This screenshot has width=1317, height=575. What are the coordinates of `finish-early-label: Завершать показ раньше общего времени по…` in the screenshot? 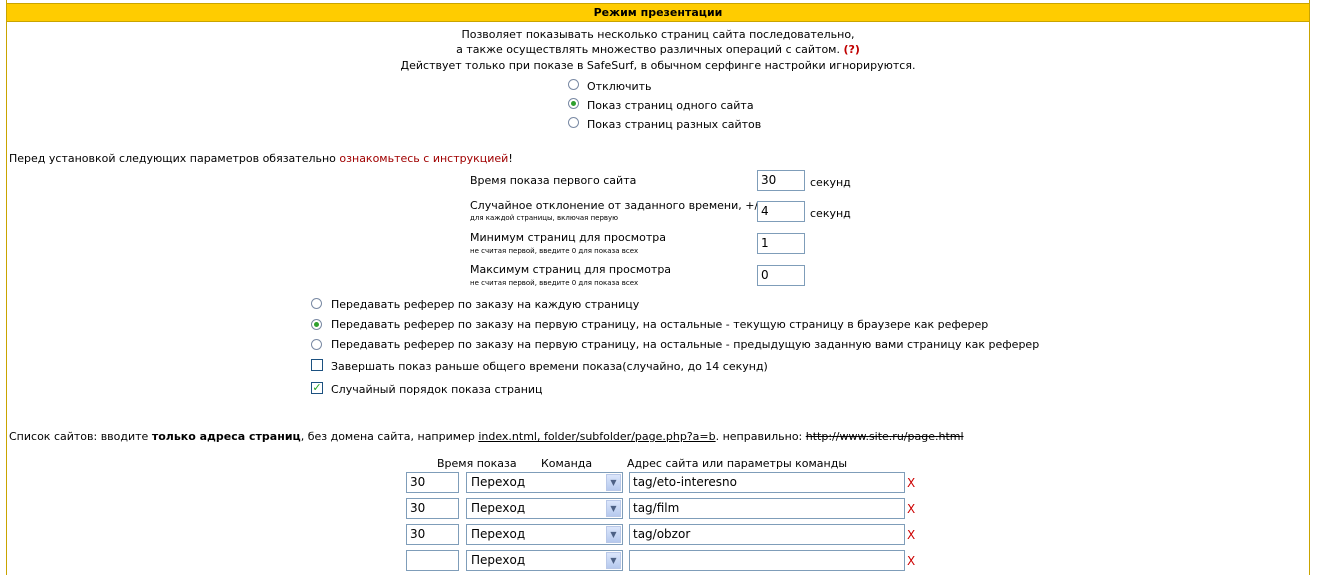 It's located at (549, 366).